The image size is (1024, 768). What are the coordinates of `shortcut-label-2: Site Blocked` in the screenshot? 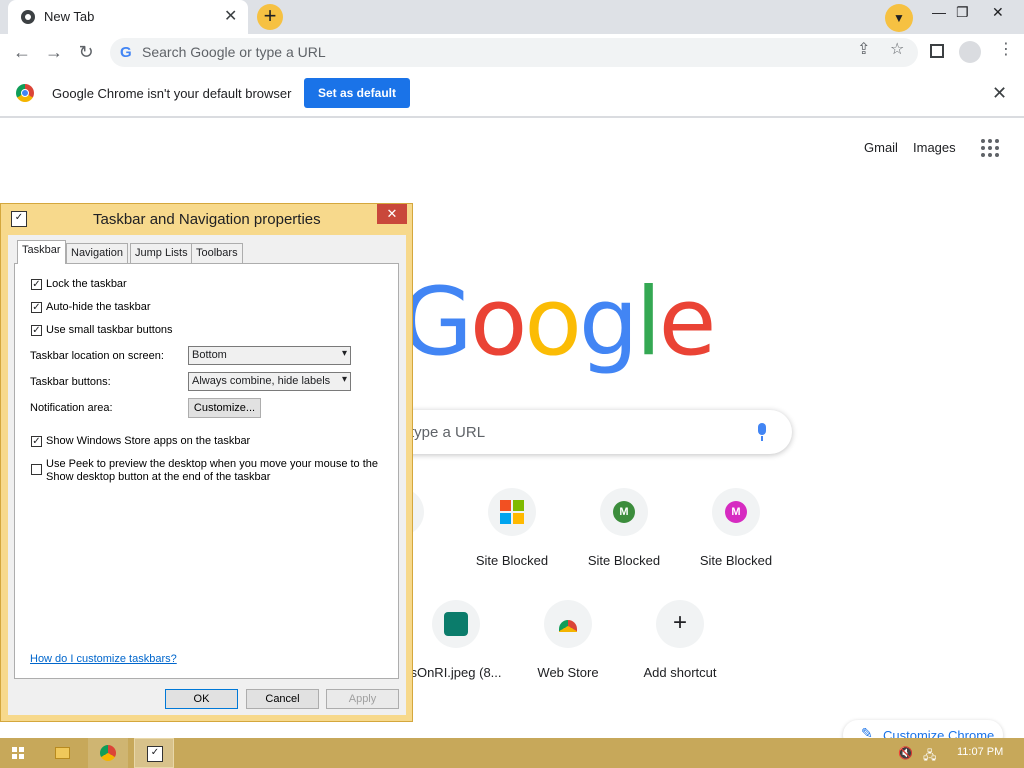 It's located at (512, 560).